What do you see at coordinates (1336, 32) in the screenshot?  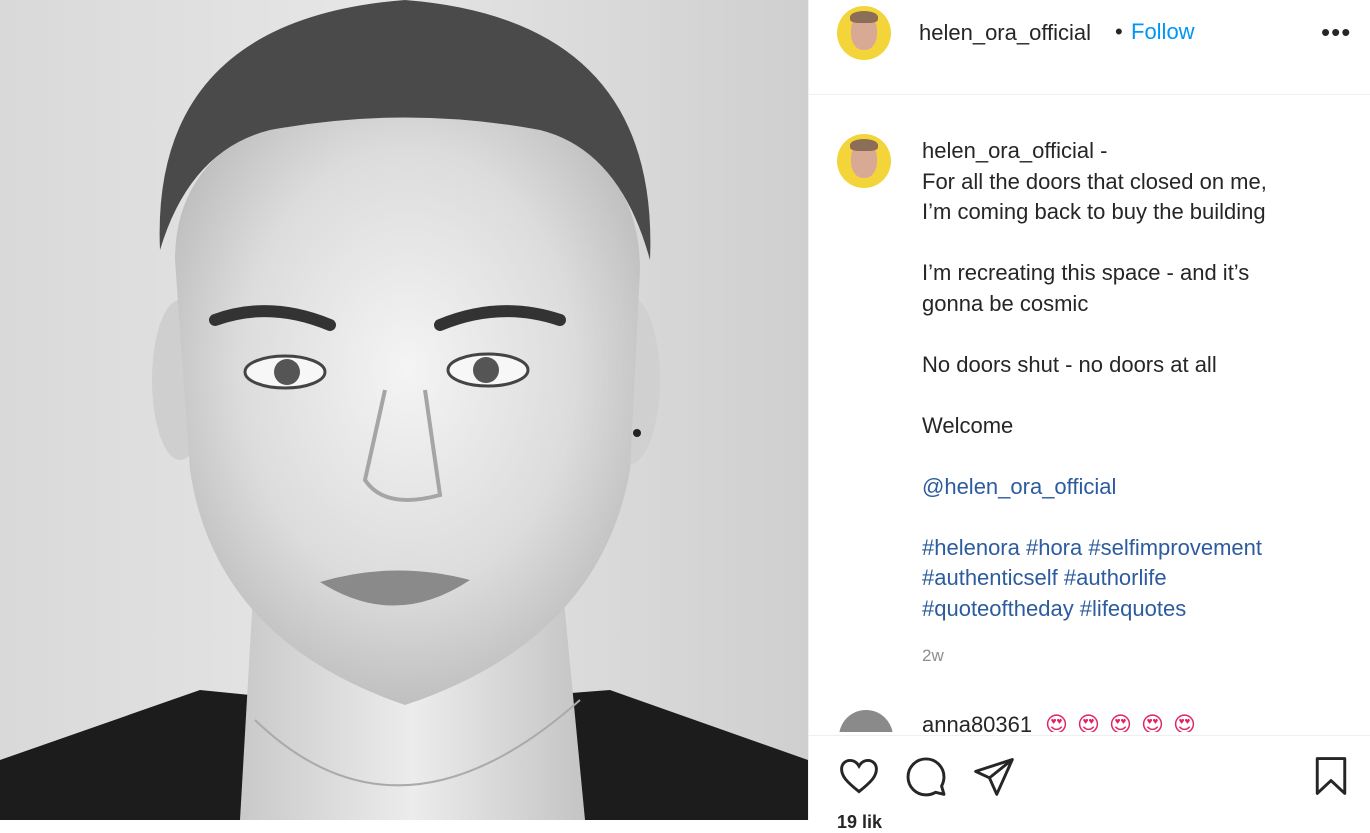 I see `more-options-icon: •••` at bounding box center [1336, 32].